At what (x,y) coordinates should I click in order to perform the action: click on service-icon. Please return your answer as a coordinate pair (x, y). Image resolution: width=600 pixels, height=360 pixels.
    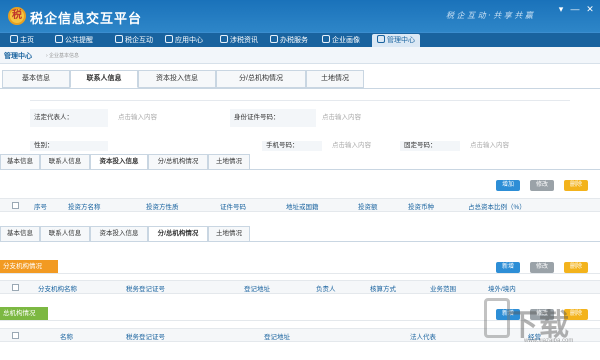
    Looking at the image, I should click on (274, 39).